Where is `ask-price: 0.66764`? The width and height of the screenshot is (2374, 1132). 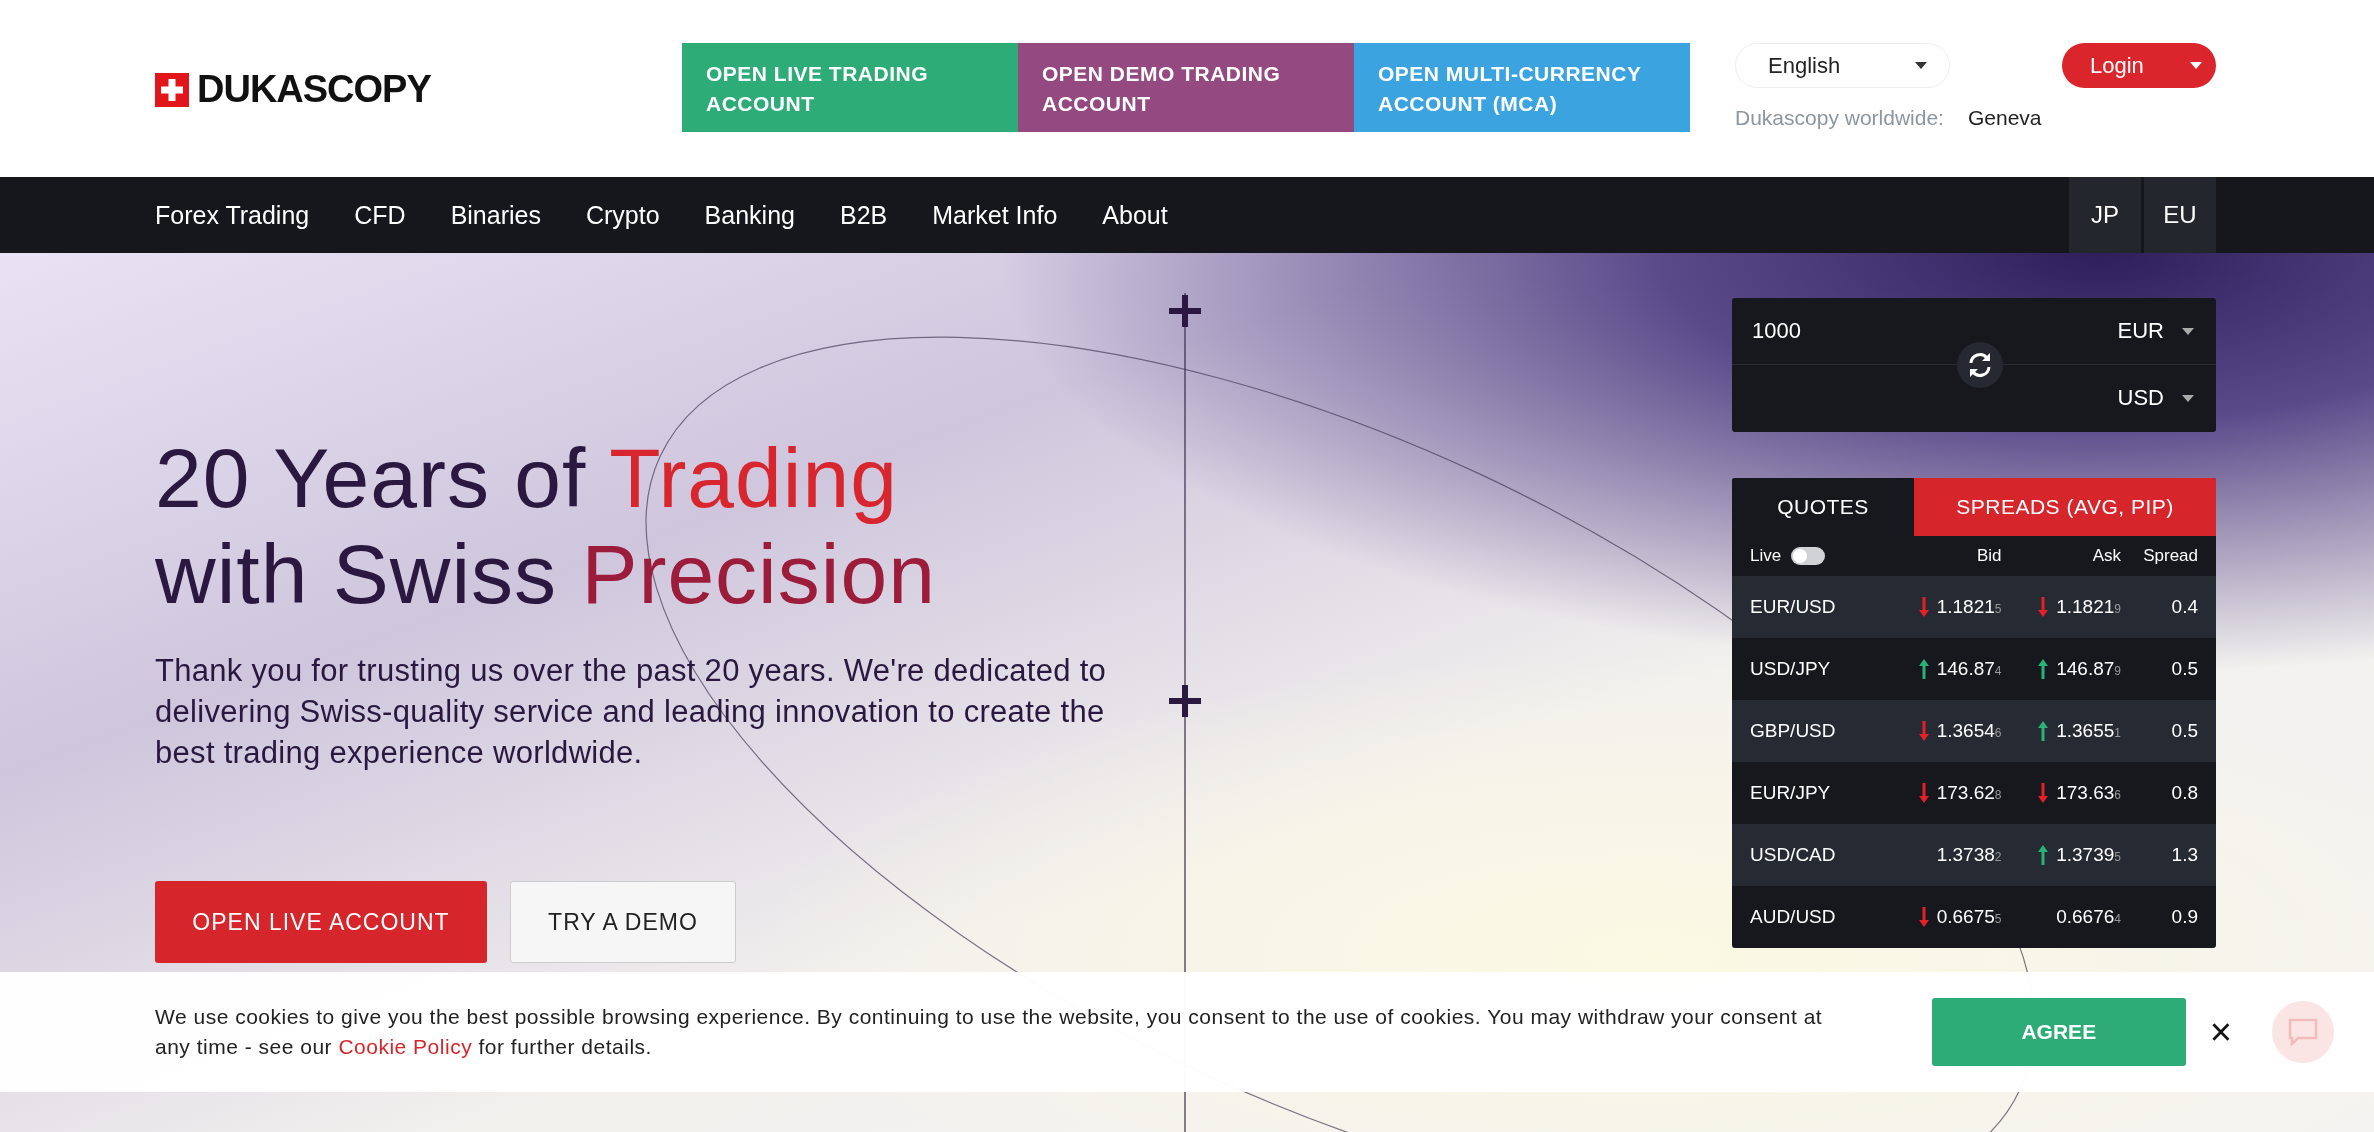
ask-price: 0.66764 is located at coordinates (2088, 917).